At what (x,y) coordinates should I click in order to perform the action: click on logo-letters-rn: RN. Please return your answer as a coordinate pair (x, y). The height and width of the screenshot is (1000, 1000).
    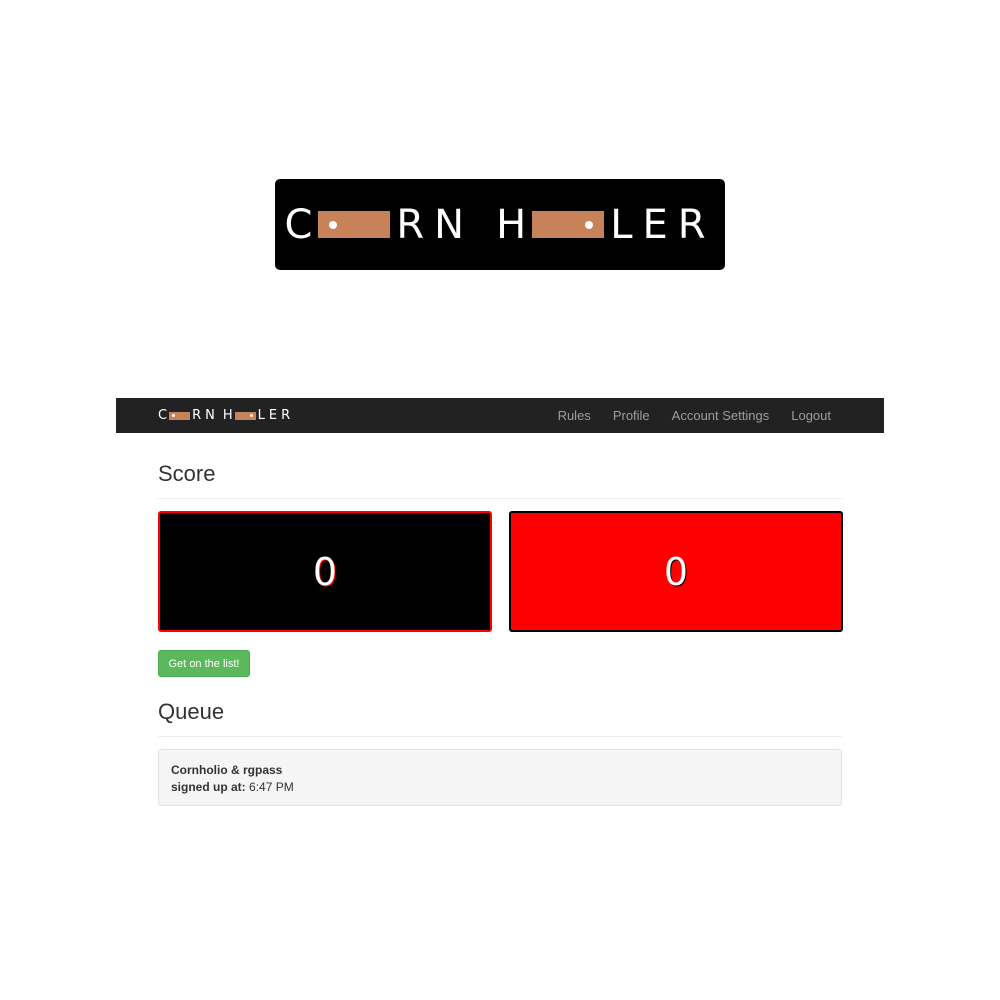
    Looking at the image, I should click on (435, 224).